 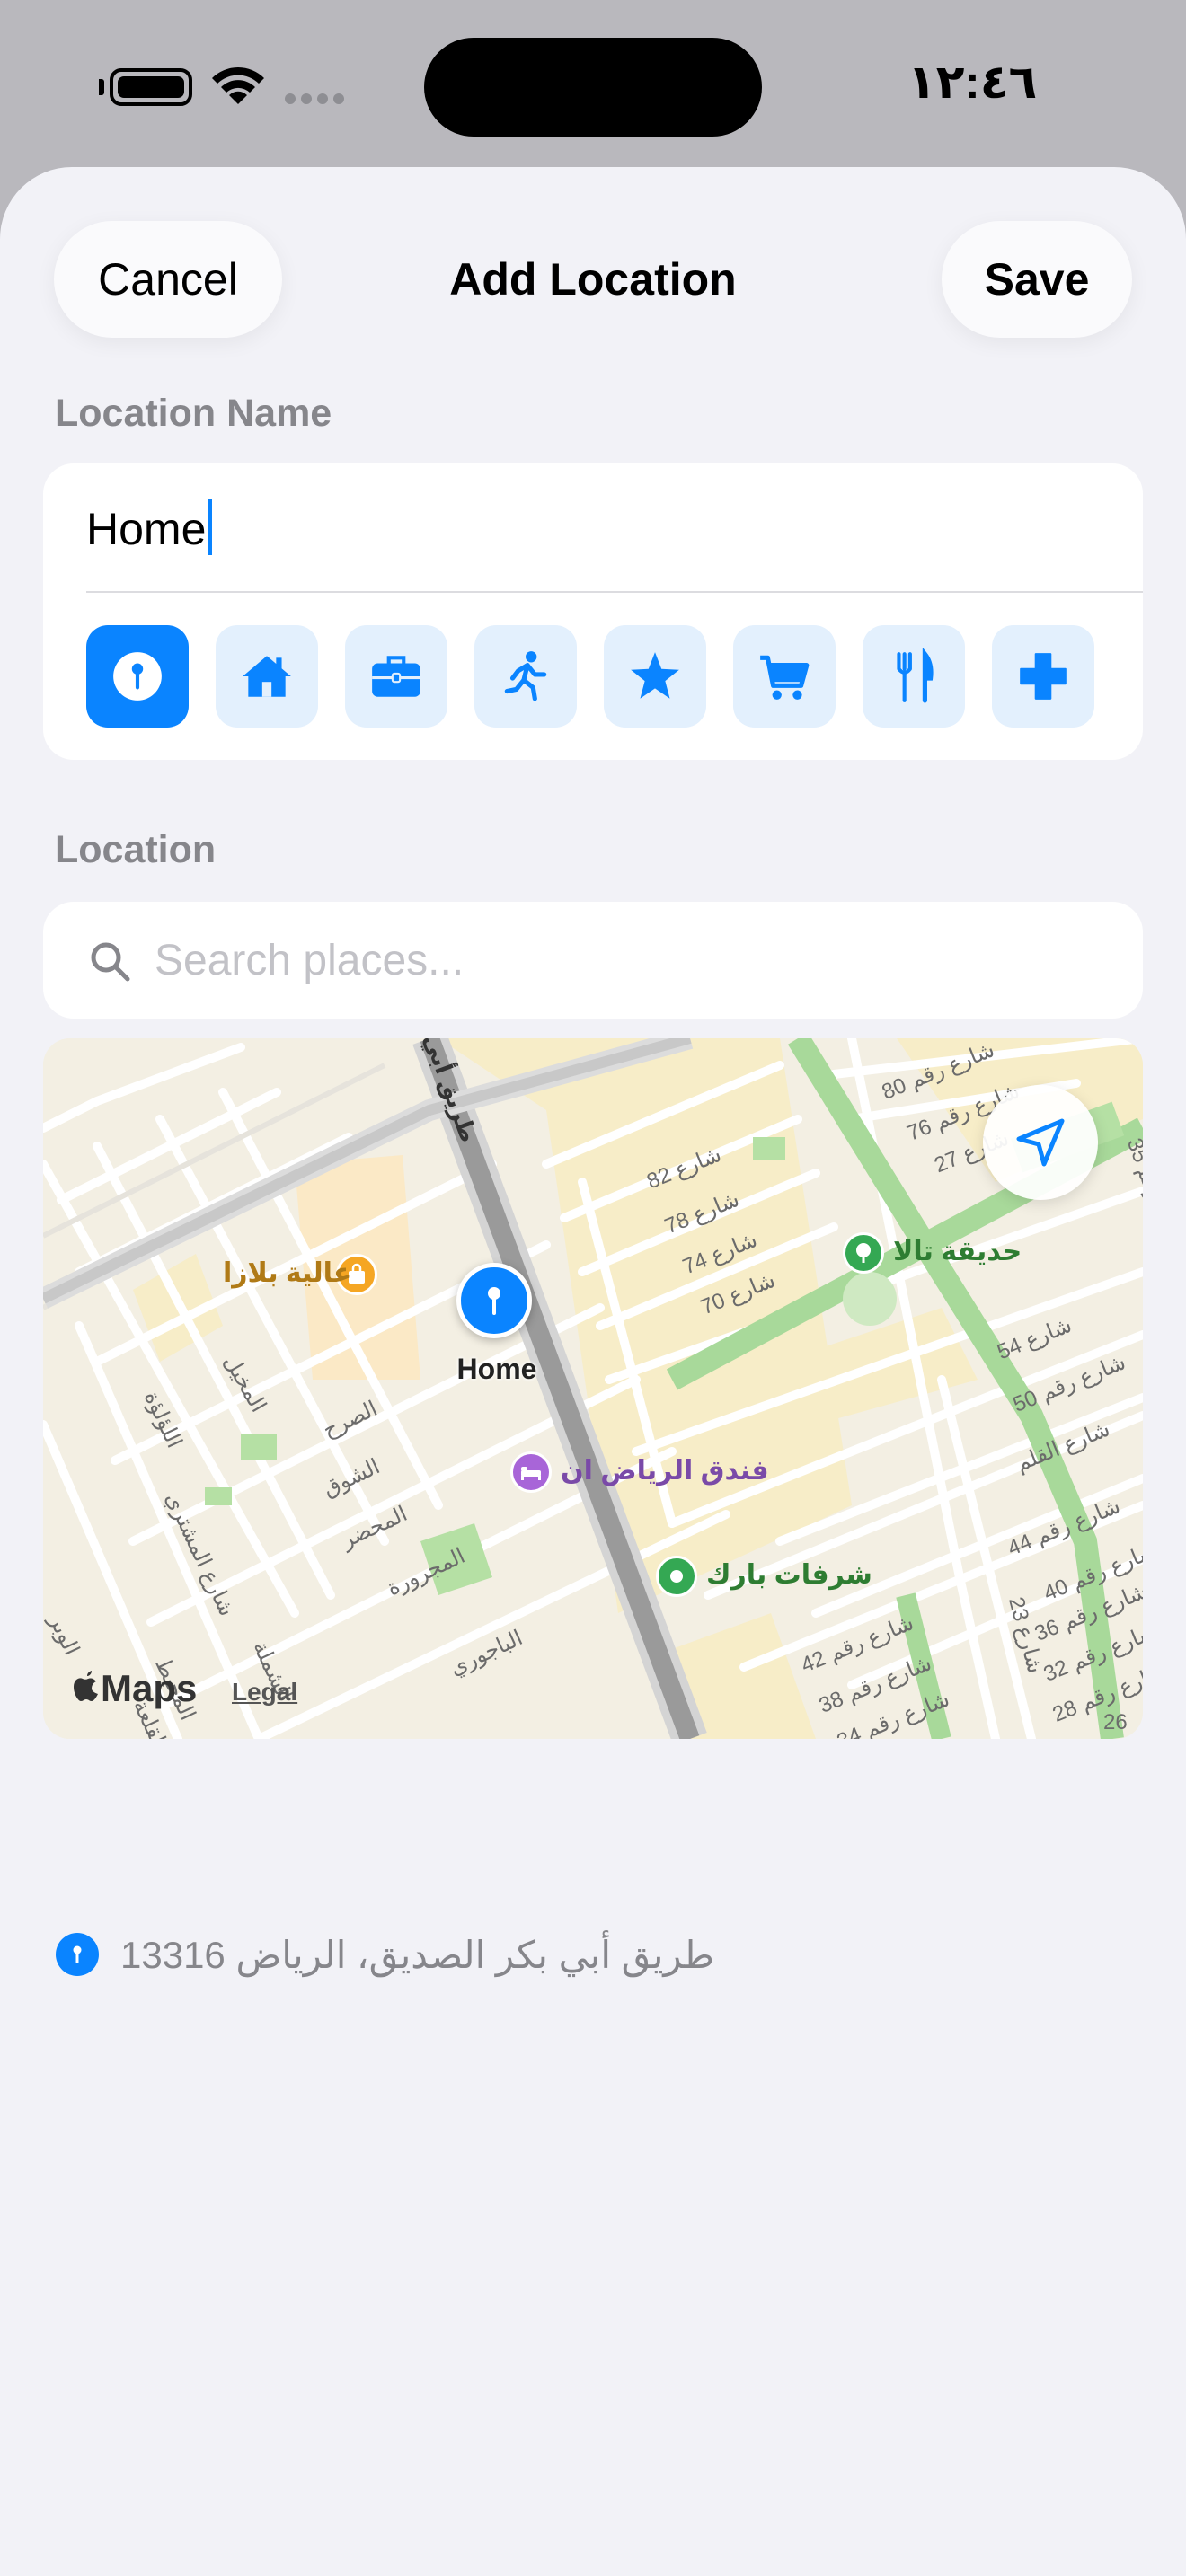 What do you see at coordinates (146, 529) in the screenshot?
I see `location-name-value: Home` at bounding box center [146, 529].